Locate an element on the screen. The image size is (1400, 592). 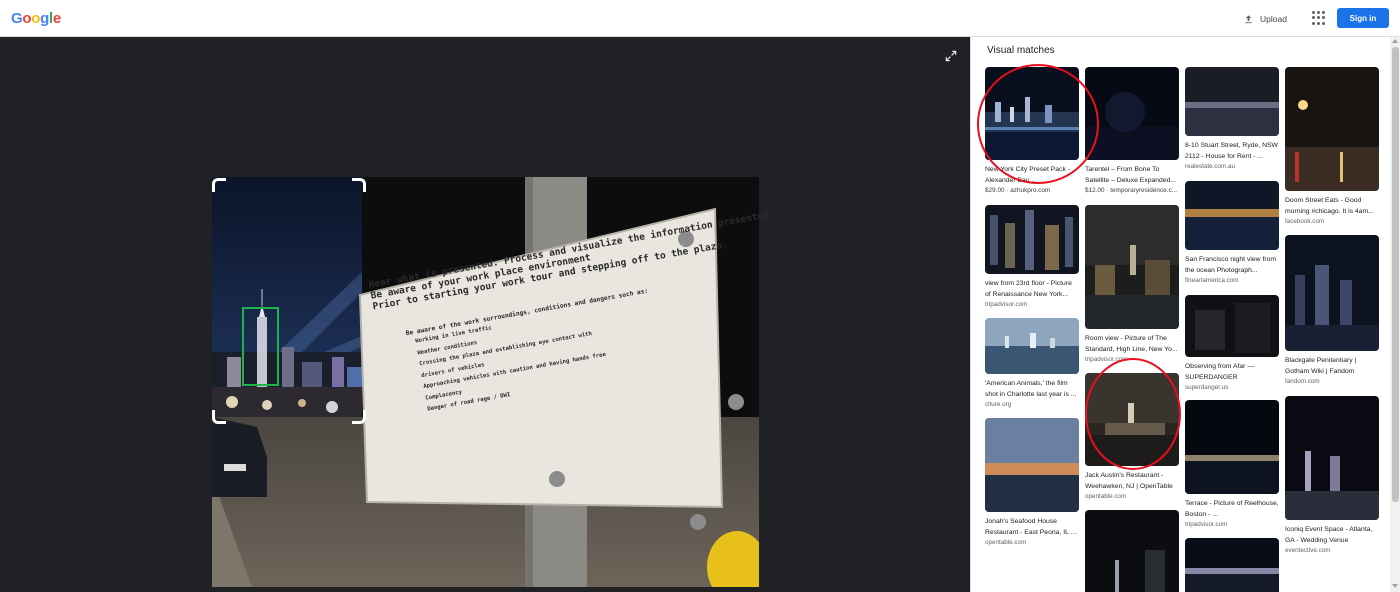
result-source: facebook.com is located at coordinates (1305, 221).